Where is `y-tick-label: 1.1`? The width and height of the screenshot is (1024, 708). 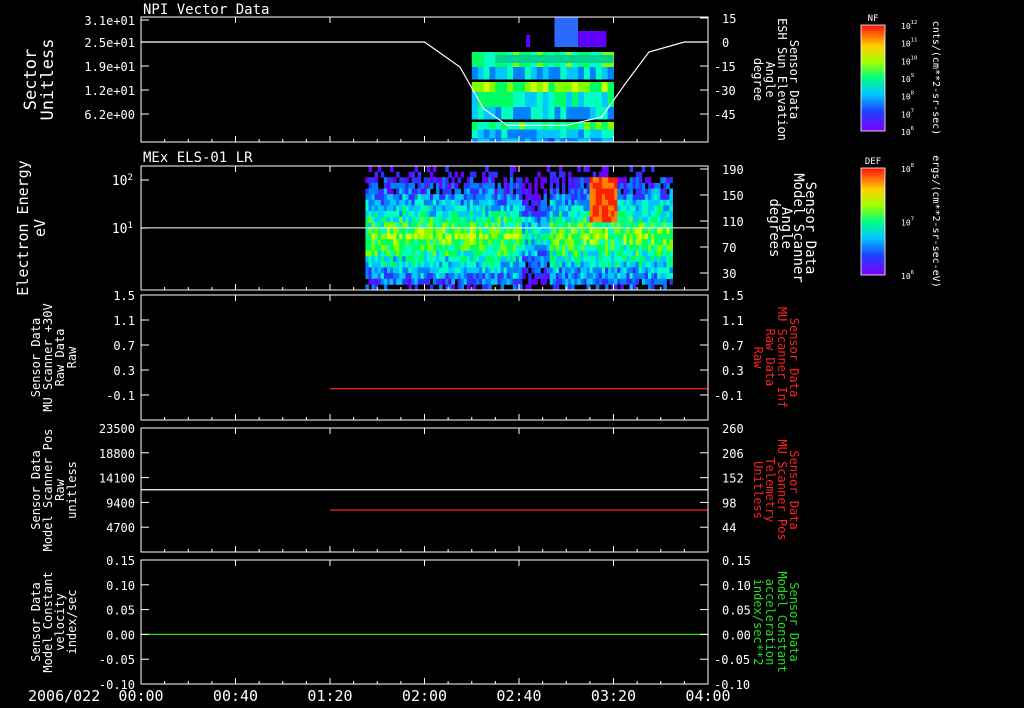 y-tick-label: 1.1 is located at coordinates (124, 321).